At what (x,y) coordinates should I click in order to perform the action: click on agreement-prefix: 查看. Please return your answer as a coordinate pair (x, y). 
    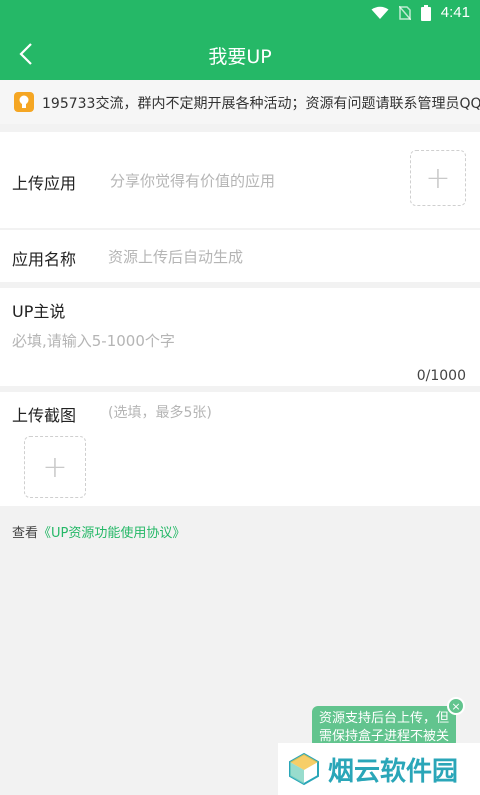
    Looking at the image, I should click on (25, 533).